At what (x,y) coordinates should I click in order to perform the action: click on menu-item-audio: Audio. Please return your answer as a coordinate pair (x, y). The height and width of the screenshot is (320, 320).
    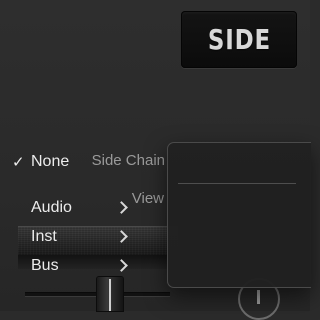
    Looking at the image, I should click on (71, 208).